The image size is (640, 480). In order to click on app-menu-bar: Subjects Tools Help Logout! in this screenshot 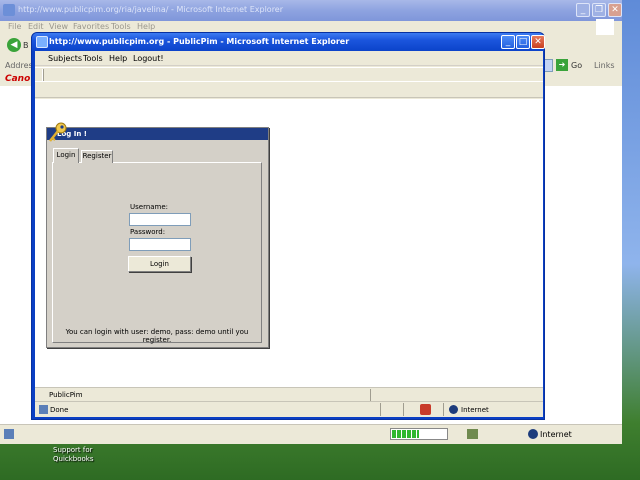, I will do `click(289, 58)`.